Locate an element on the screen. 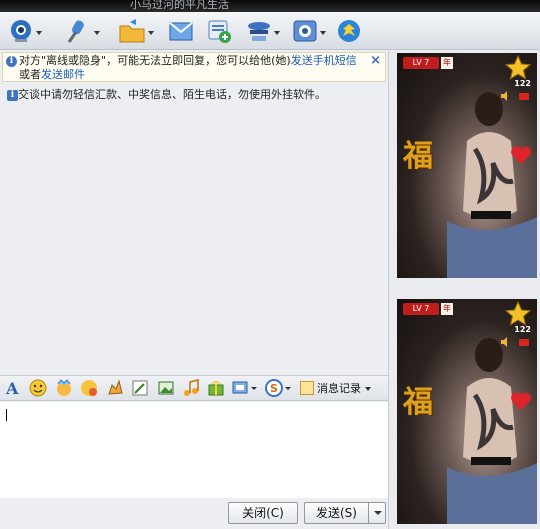 Image resolution: width=540 pixels, height=529 pixels. group-chat-button is located at coordinates (219, 31).